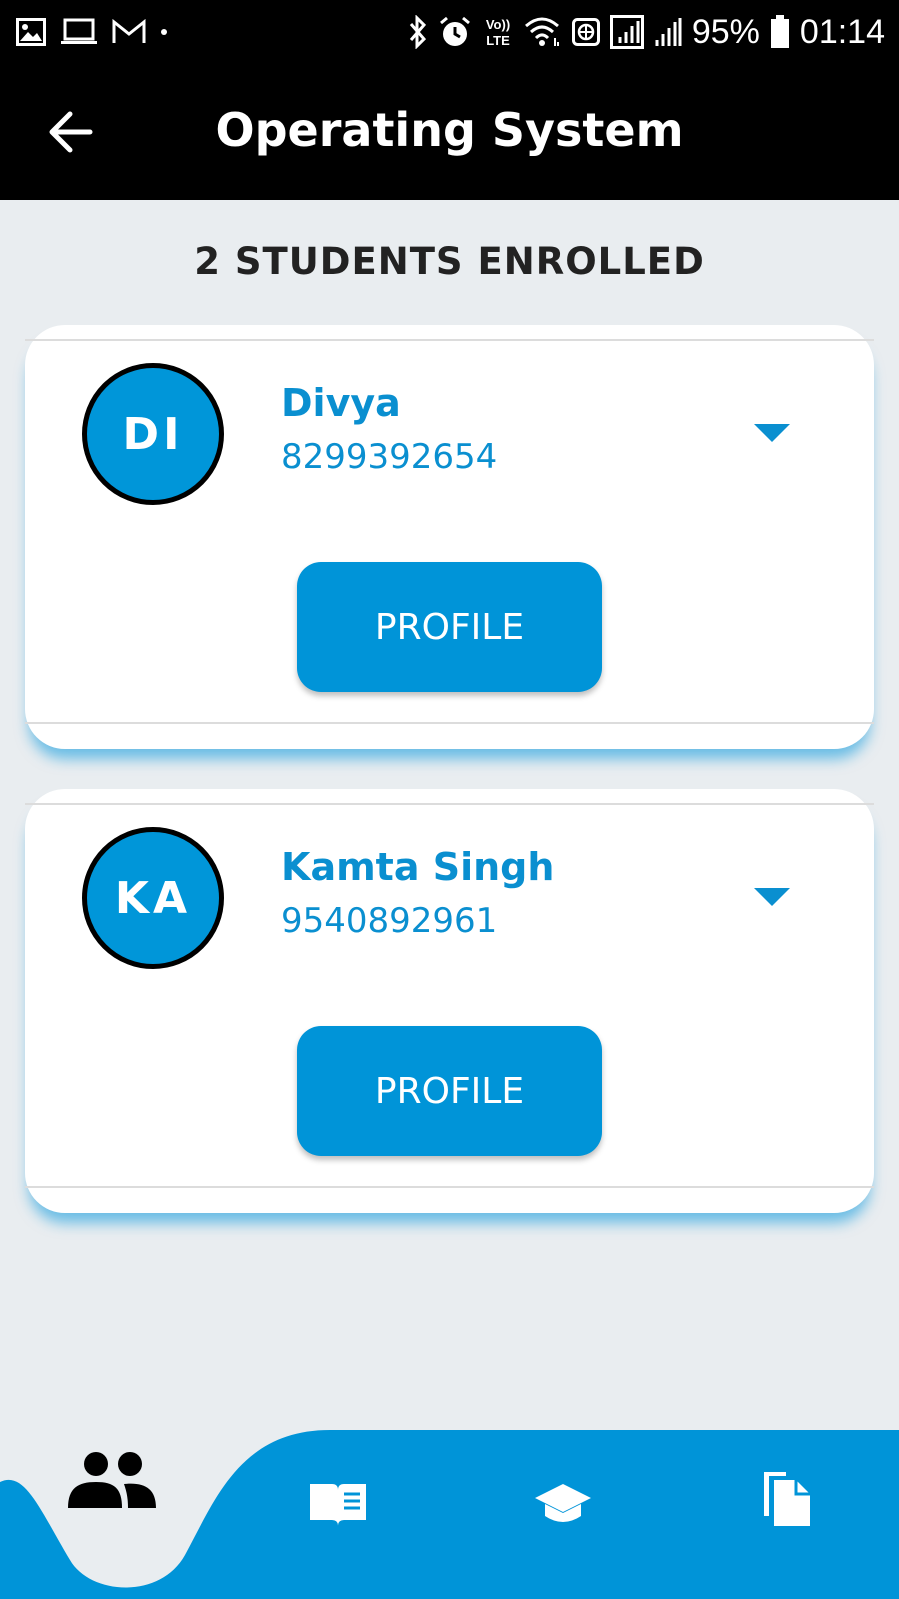 The height and width of the screenshot is (1599, 899). What do you see at coordinates (129, 31) in the screenshot?
I see `gmail-icon` at bounding box center [129, 31].